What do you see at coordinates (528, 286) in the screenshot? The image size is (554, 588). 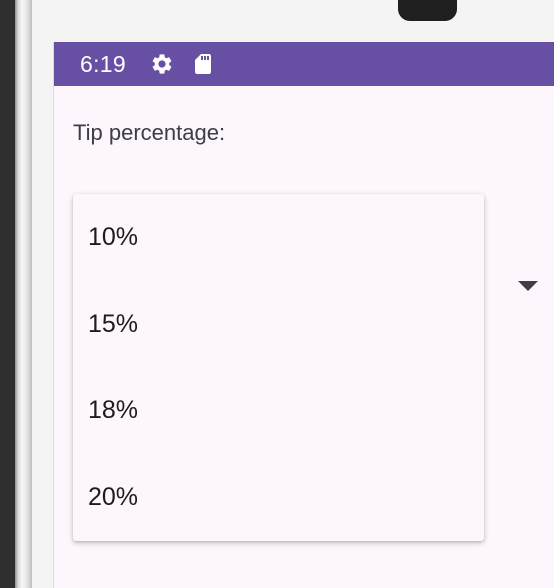 I see `dropdown-arrow-icon` at bounding box center [528, 286].